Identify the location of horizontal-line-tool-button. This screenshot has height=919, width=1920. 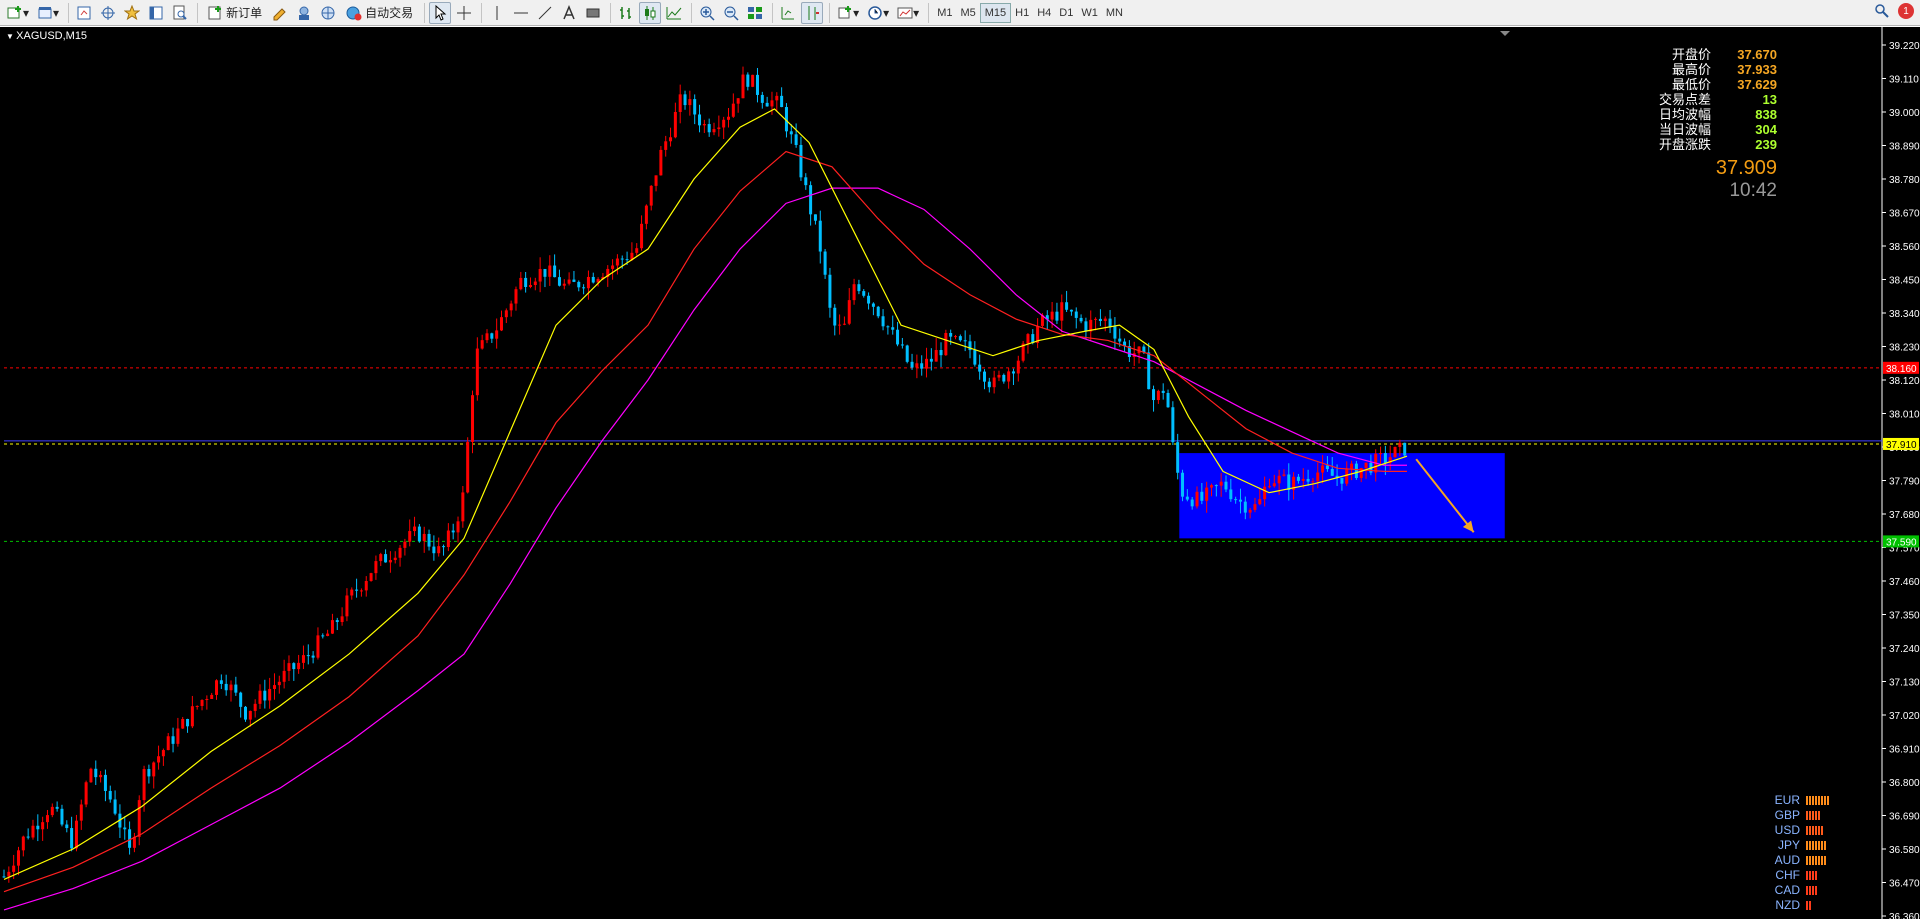
(521, 13).